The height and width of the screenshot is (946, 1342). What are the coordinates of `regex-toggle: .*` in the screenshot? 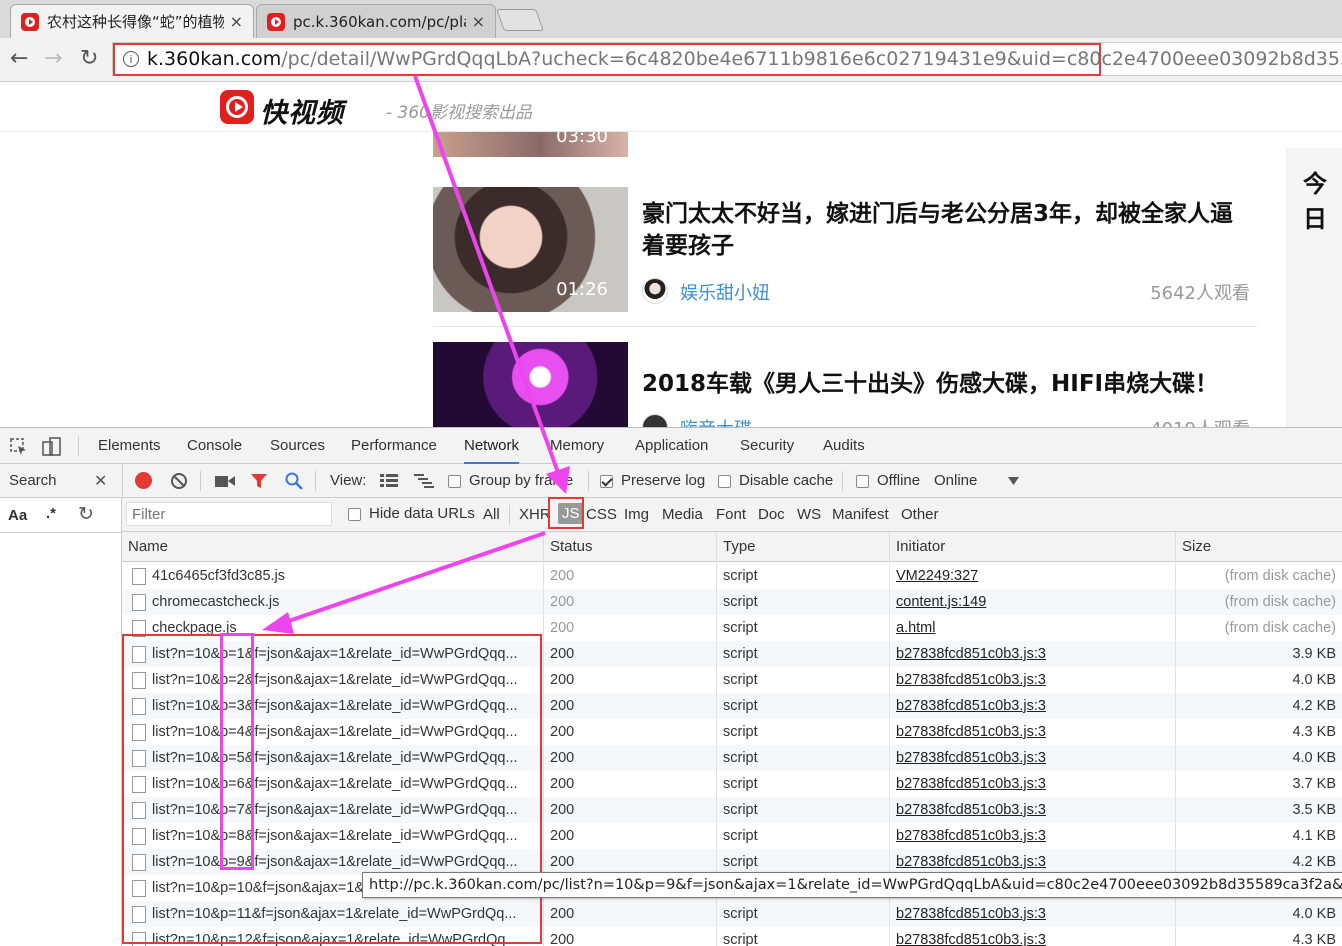 It's located at (51, 513).